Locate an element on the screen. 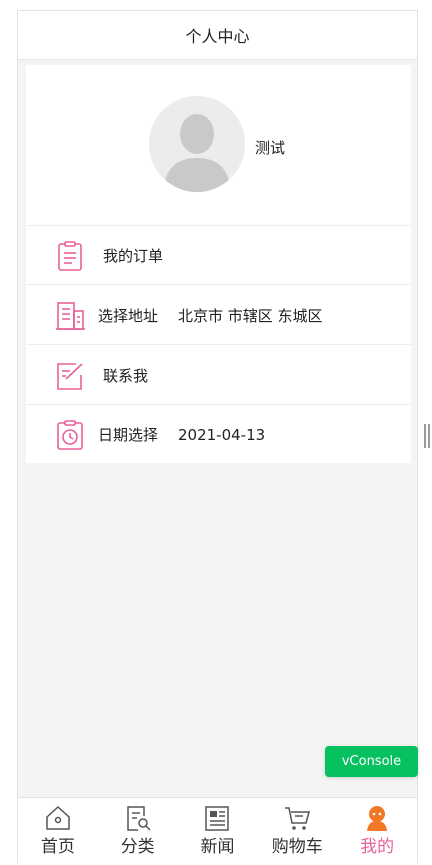 The width and height of the screenshot is (432, 865). tab-home: 首页 is located at coordinates (58, 830).